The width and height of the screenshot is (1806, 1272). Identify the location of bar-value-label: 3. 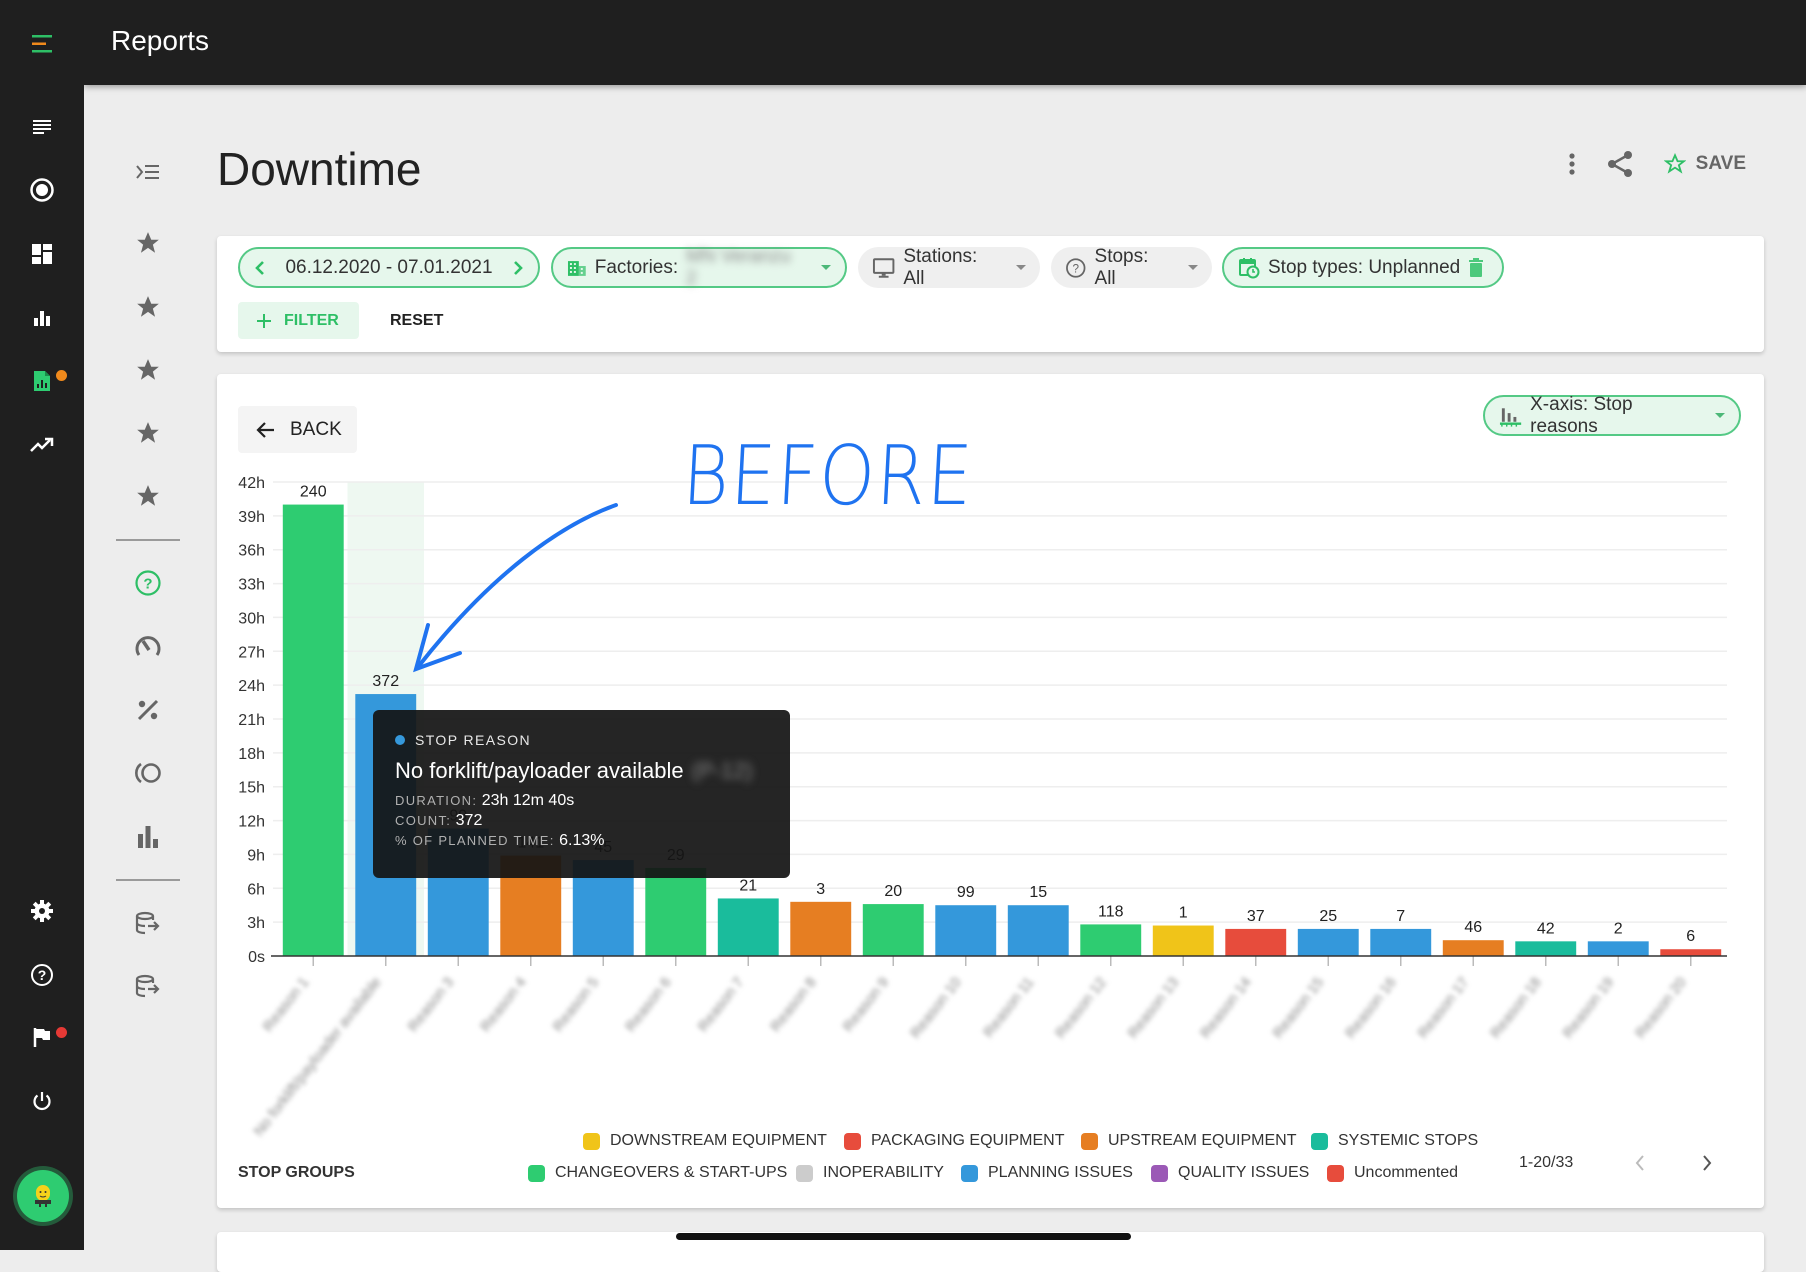
(820, 889).